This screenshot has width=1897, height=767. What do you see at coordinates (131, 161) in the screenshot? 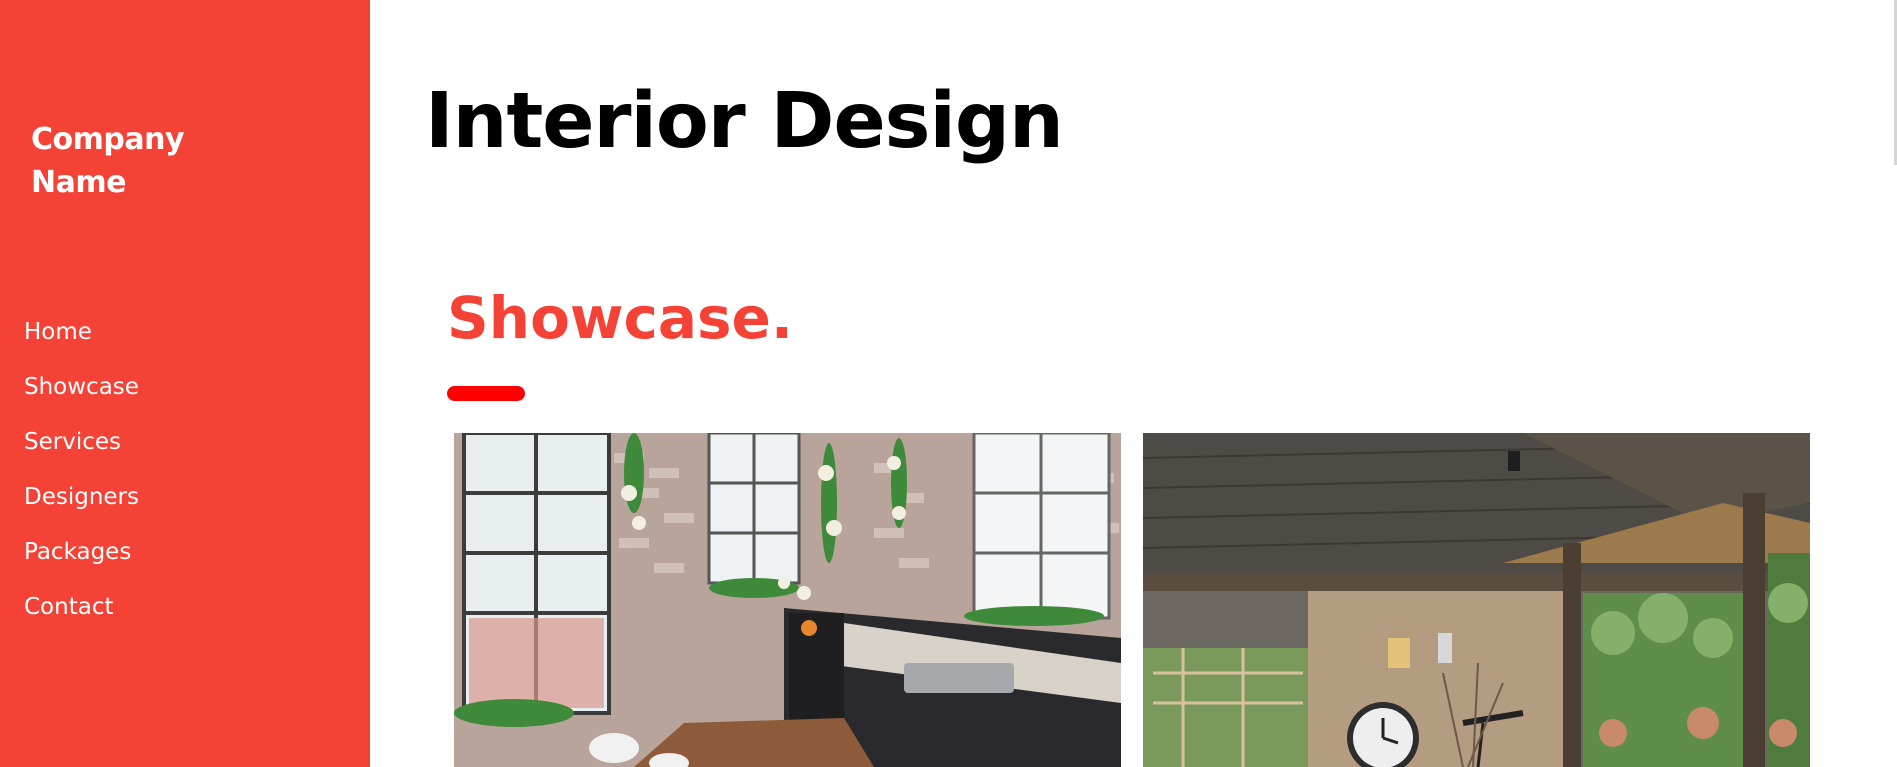
I see `company-name-logo: Company Name` at bounding box center [131, 161].